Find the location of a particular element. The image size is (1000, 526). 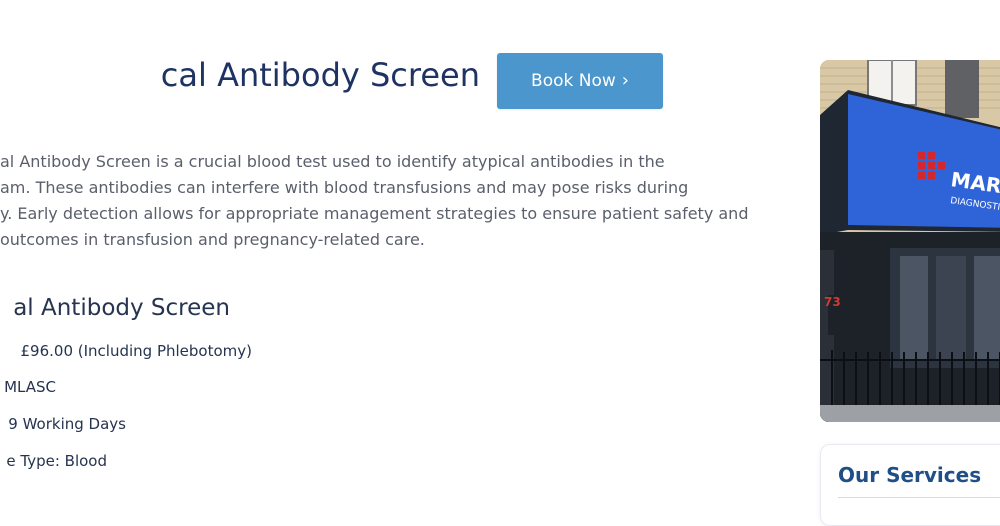

book-now-button: Book Now › is located at coordinates (580, 81).